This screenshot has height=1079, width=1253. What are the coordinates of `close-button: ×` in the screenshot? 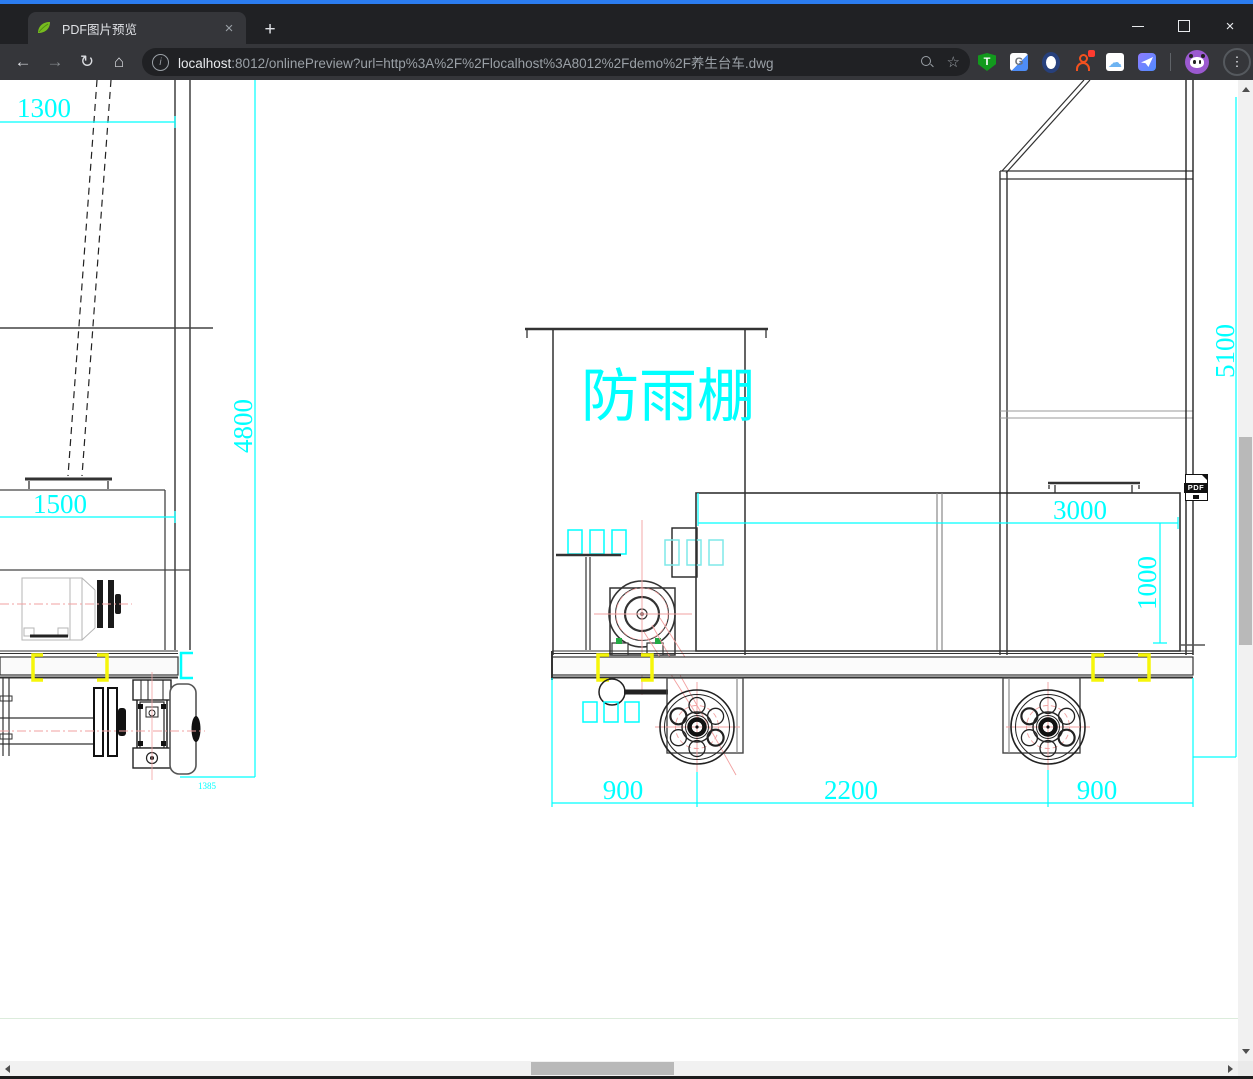 It's located at (1230, 26).